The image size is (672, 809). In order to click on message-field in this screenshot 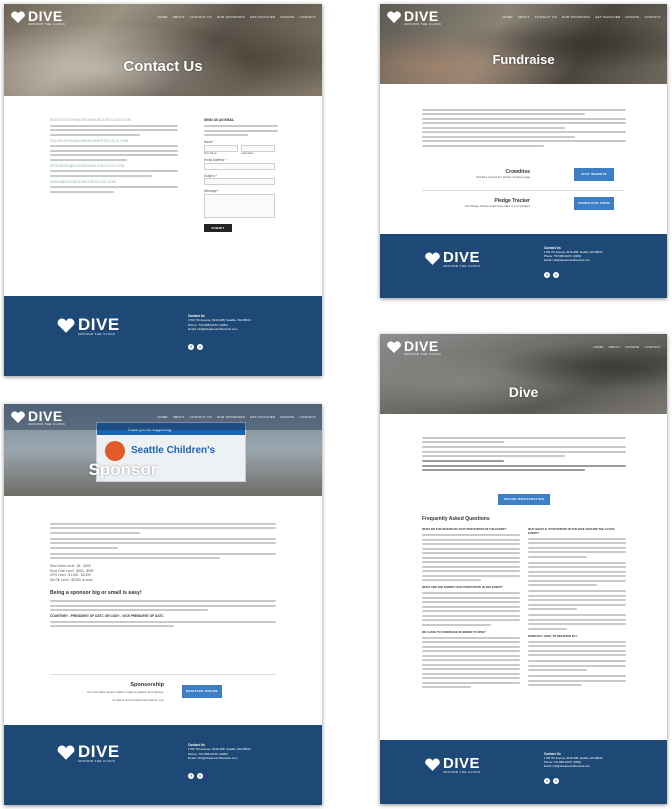, I will do `click(239, 206)`.